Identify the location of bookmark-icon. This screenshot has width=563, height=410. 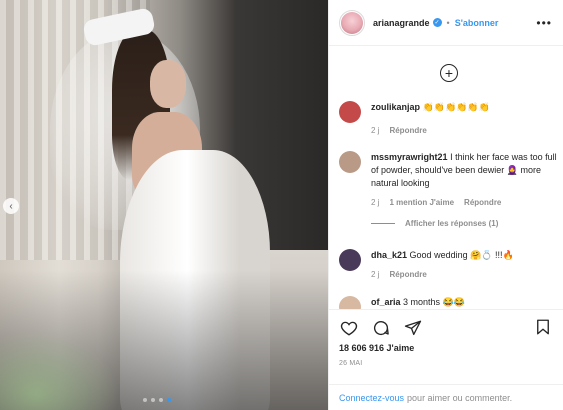
(544, 328).